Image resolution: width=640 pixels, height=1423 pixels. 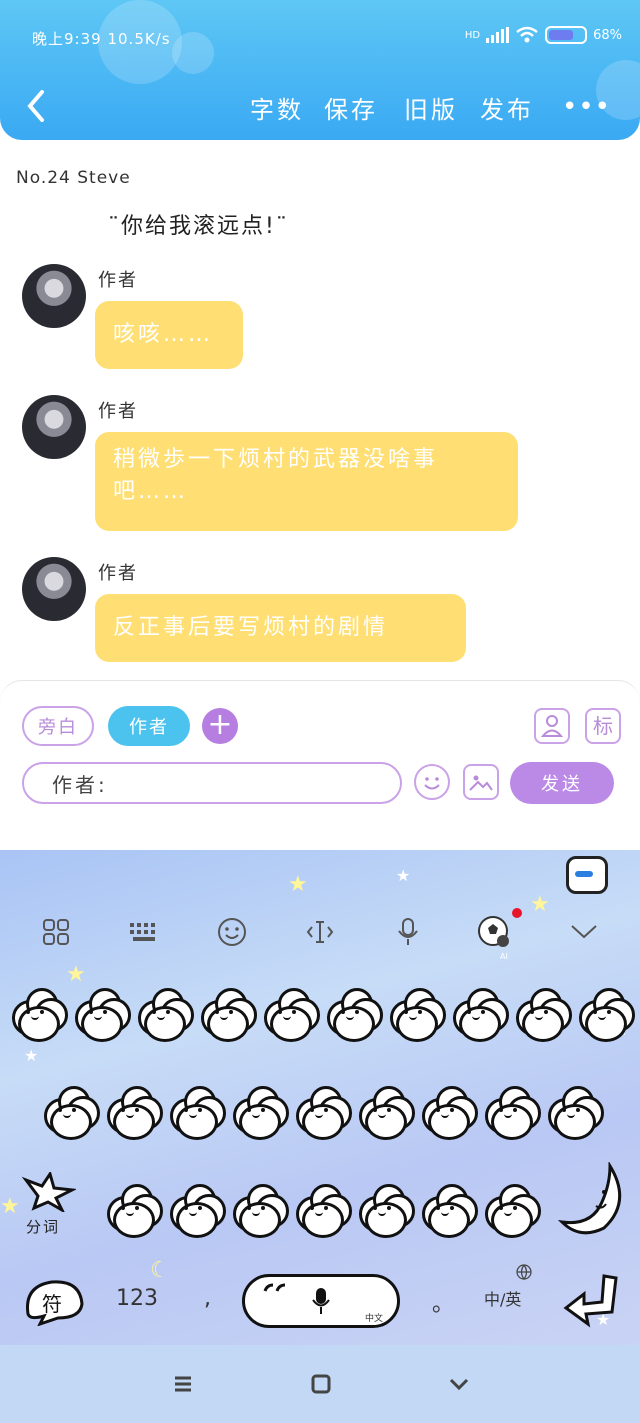 I want to click on role-author-button: 作者, so click(x=149, y=726).